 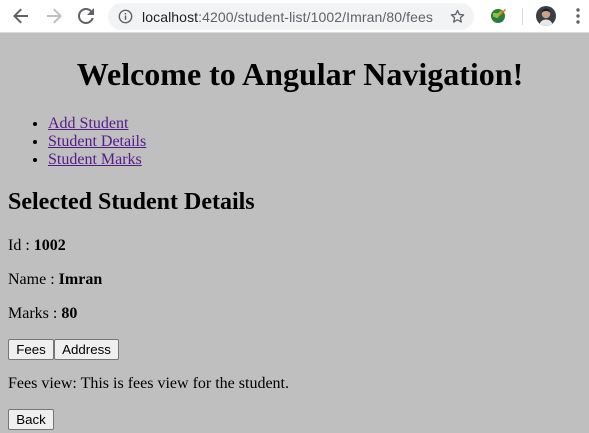 What do you see at coordinates (69, 313) in the screenshot?
I see `marks-value: 80` at bounding box center [69, 313].